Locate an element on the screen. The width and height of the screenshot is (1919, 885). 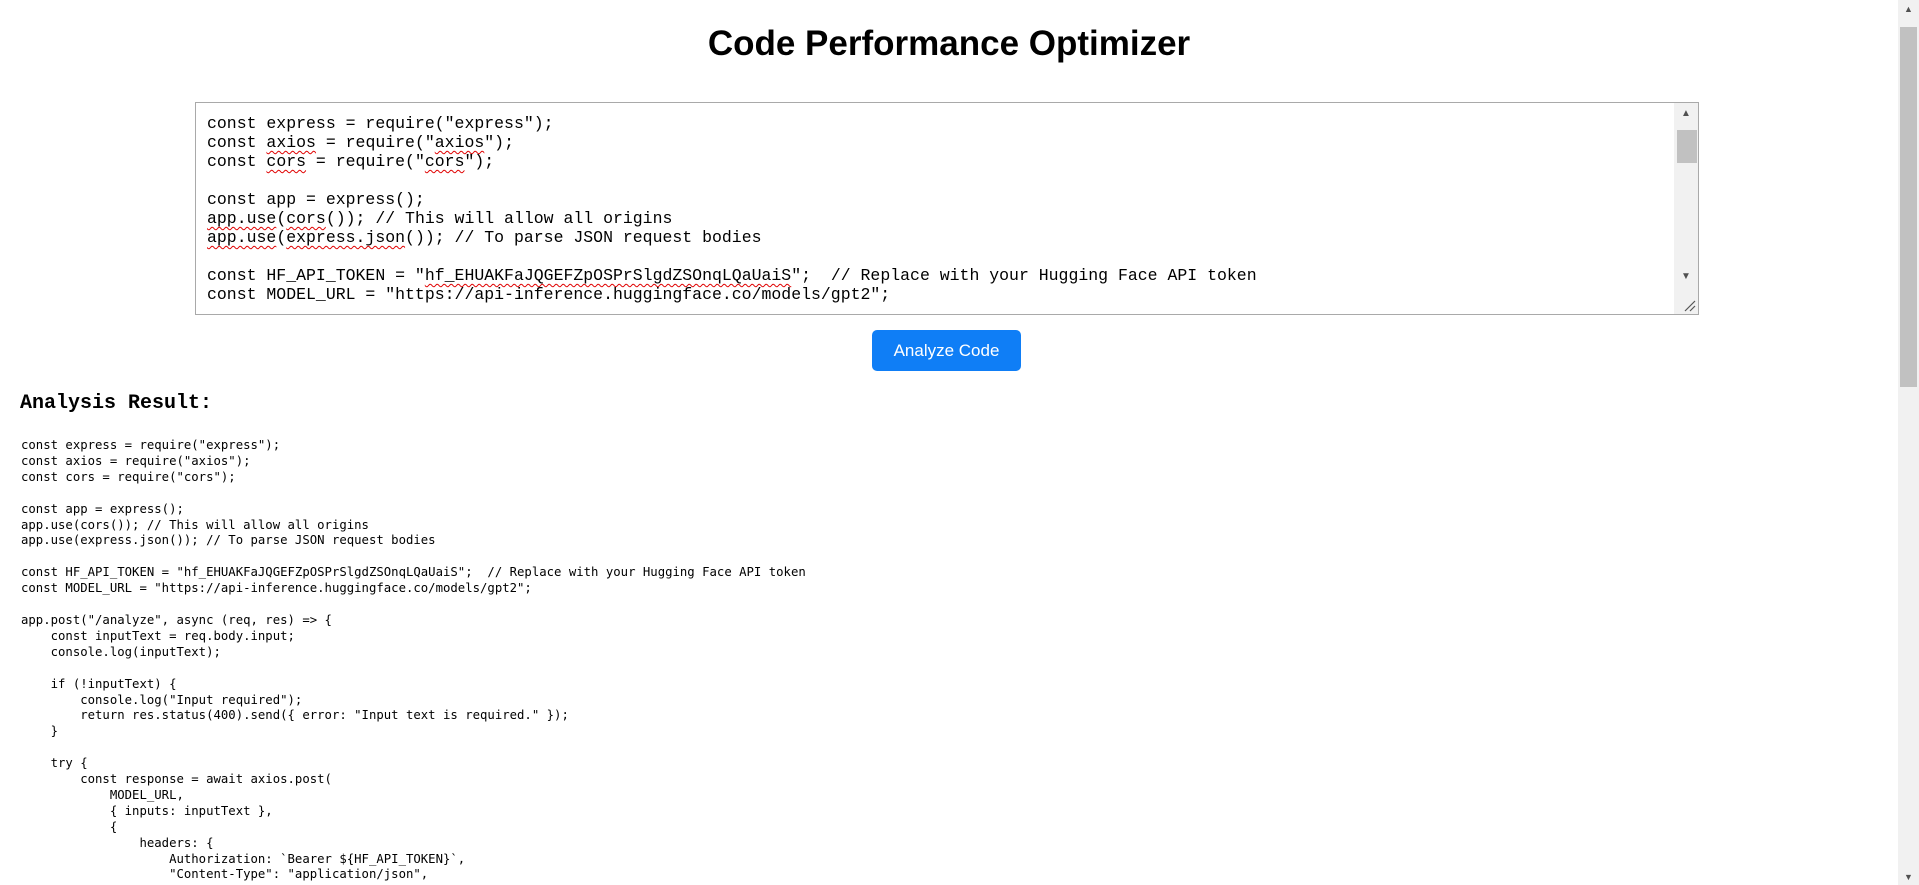
textarea-scroll-thumb is located at coordinates (1687, 146).